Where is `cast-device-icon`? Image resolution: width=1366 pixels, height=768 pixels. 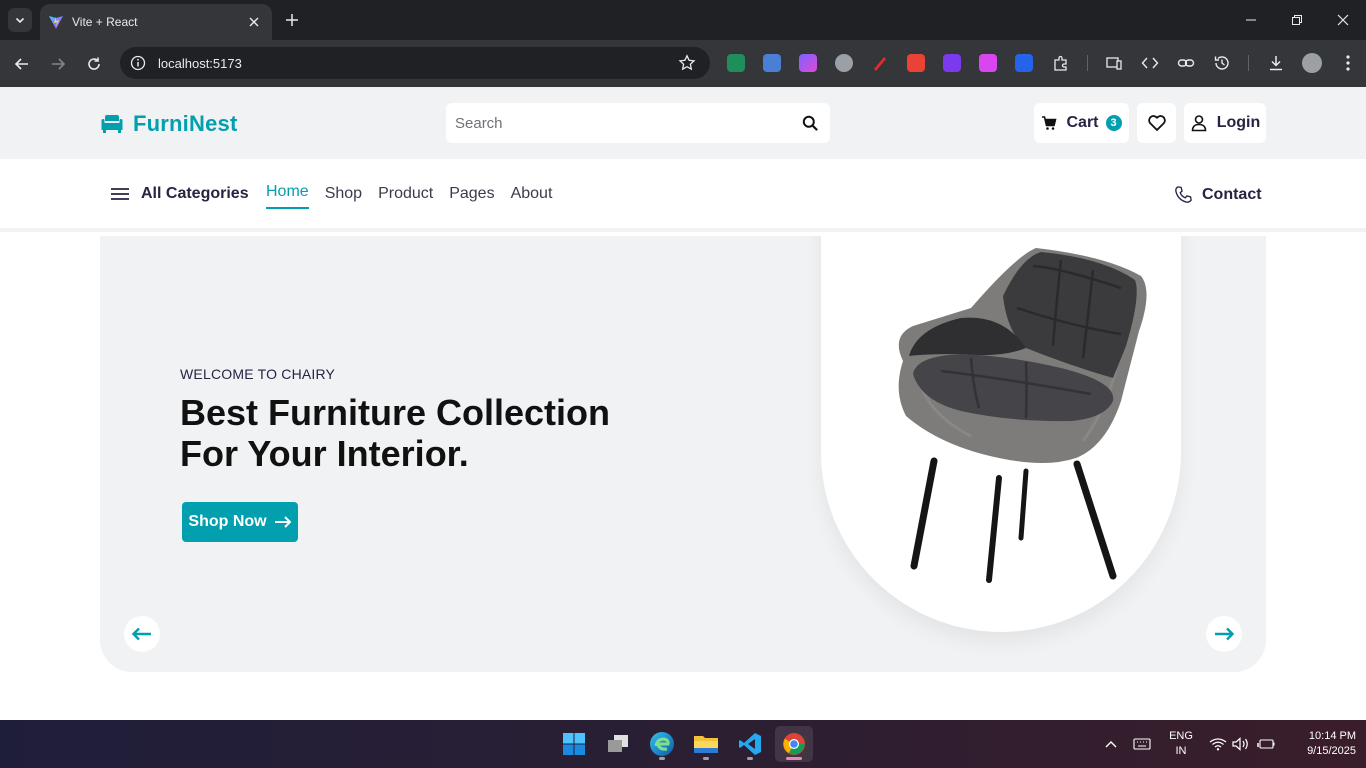
cast-device-icon is located at coordinates (1114, 63).